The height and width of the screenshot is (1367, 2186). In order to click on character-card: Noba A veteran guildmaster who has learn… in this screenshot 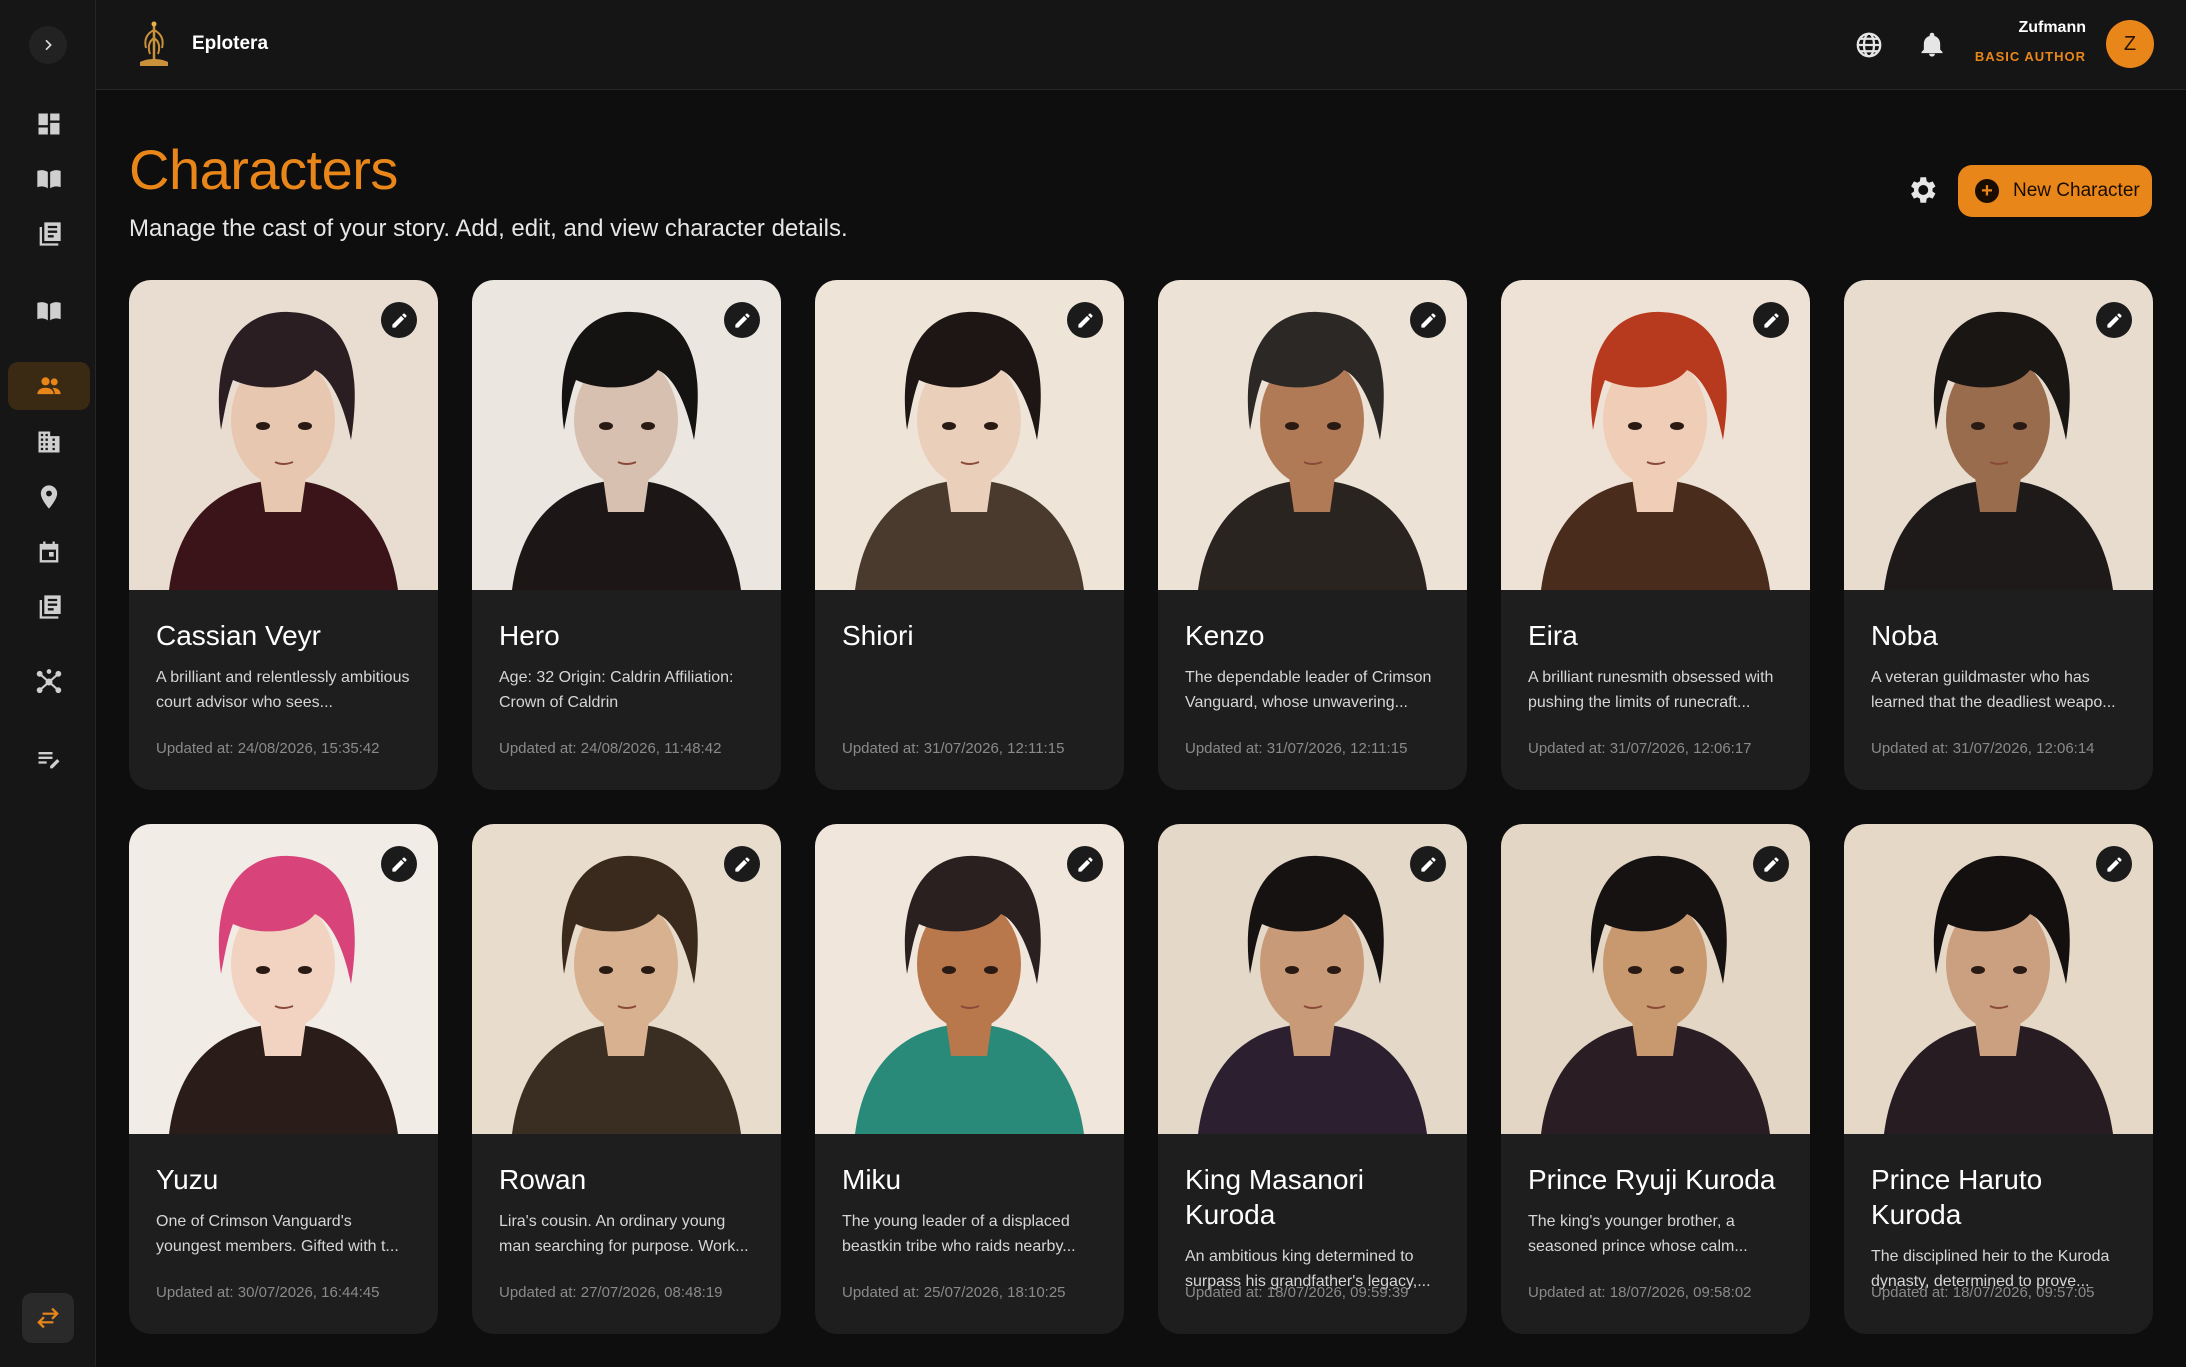, I will do `click(1998, 535)`.